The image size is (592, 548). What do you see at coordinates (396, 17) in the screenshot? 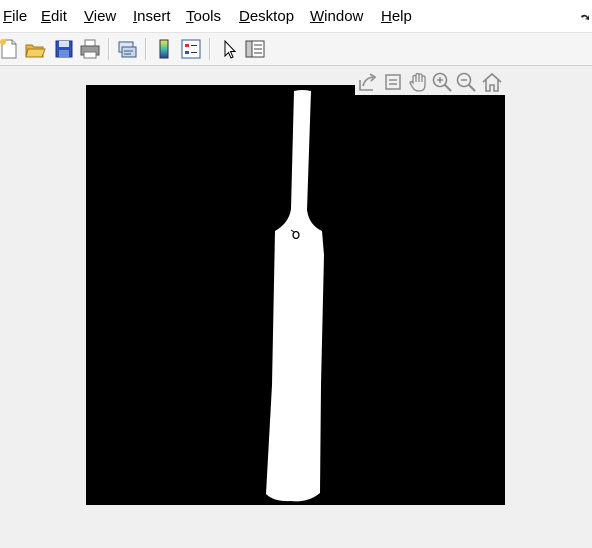
I see `menu-help: Help` at bounding box center [396, 17].